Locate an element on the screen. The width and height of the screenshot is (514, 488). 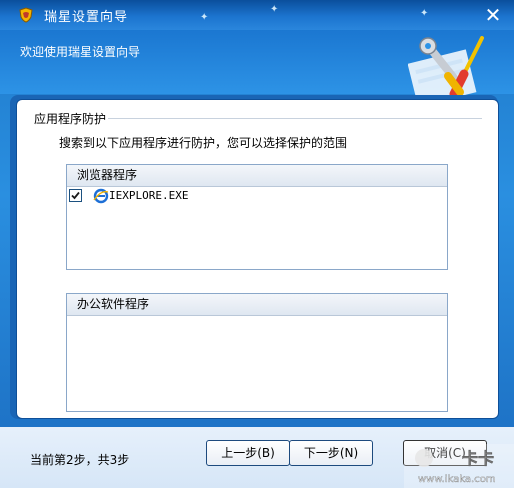
instruction-text: 搜索到以下应用程序进行防护，您可以选择保护的范围 is located at coordinates (203, 143).